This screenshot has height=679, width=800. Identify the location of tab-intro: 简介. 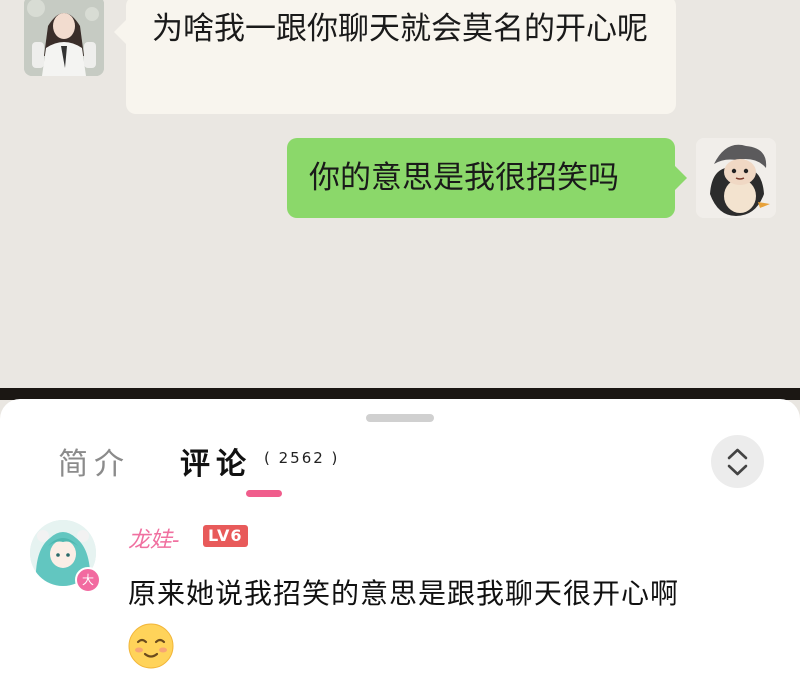
(94, 461).